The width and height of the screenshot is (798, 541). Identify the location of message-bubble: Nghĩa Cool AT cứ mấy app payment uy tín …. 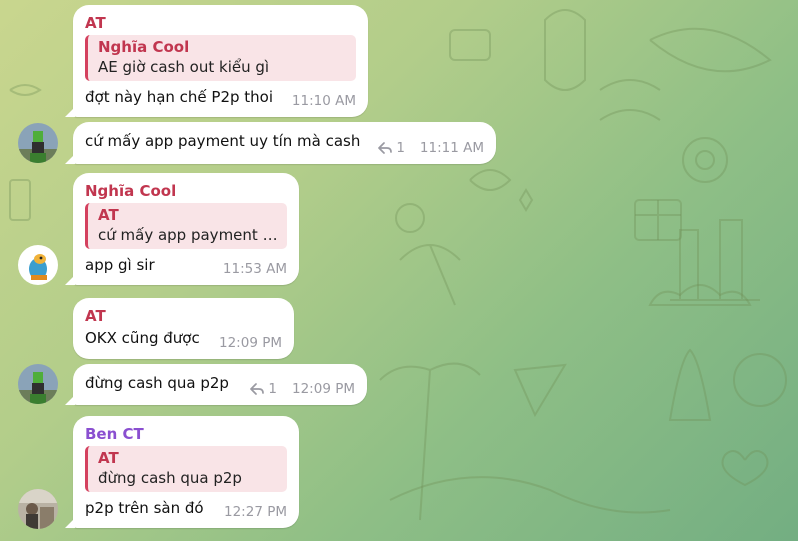
(182, 229).